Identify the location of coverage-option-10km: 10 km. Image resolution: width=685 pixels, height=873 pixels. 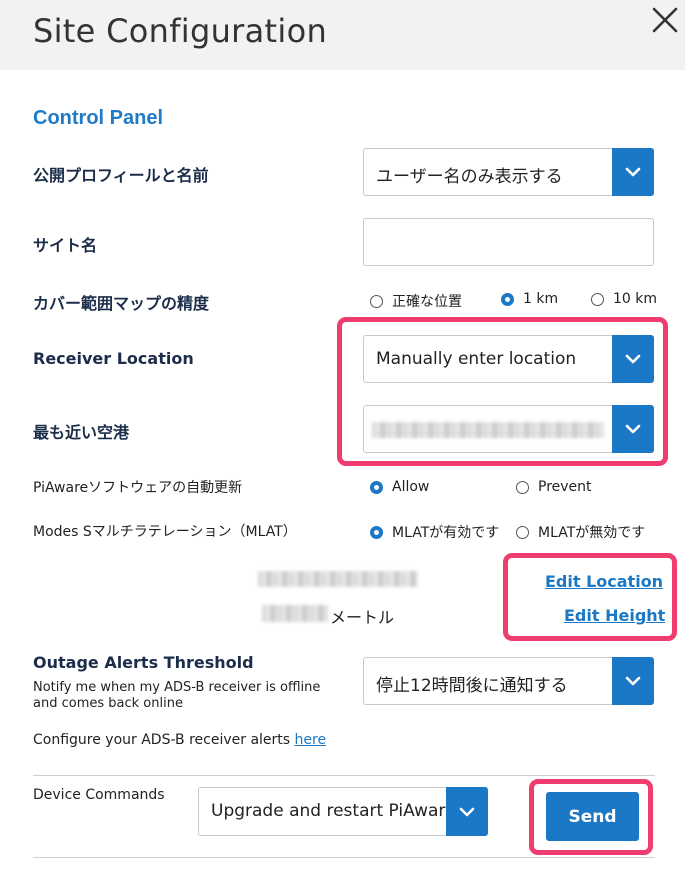
(624, 299).